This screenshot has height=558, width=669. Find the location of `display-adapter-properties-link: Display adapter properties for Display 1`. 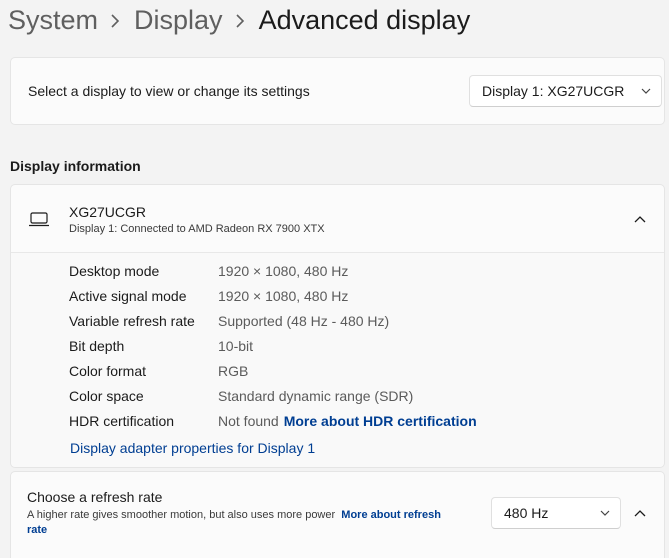

display-adapter-properties-link: Display adapter properties for Display 1 is located at coordinates (192, 448).